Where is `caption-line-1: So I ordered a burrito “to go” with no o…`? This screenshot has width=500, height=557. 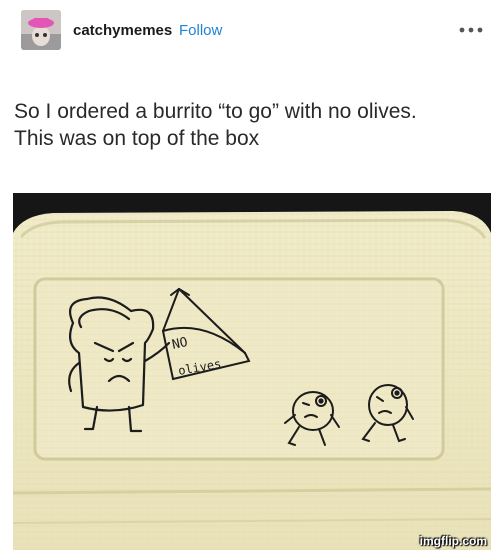 caption-line-1: So I ordered a burrito “to go” with no o… is located at coordinates (215, 111).